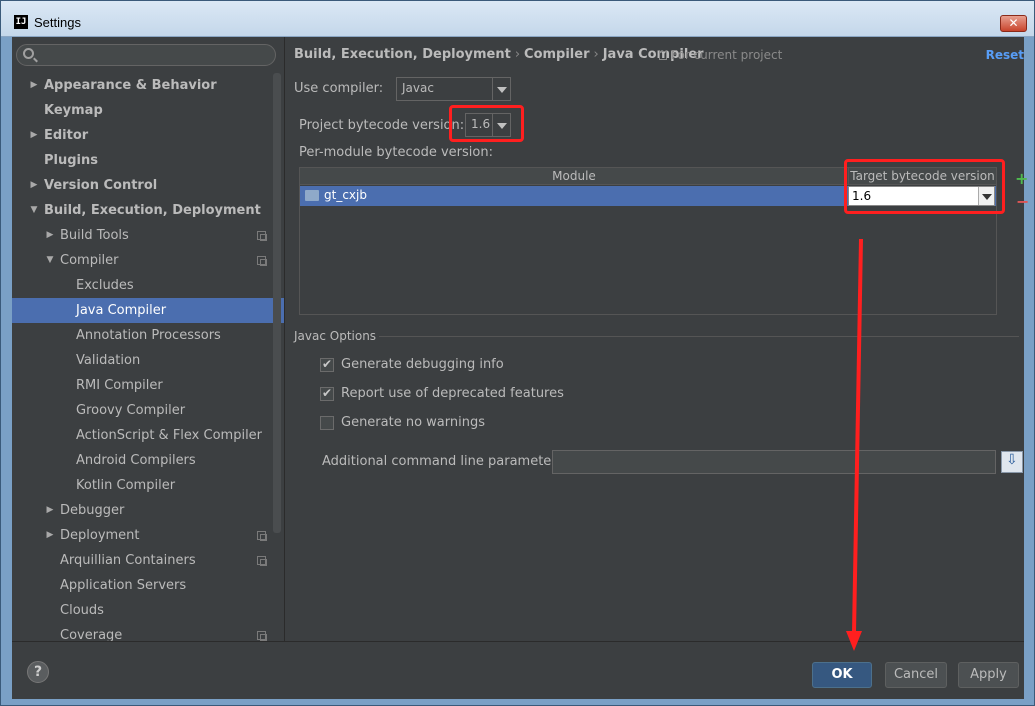 This screenshot has width=1035, height=706. I want to click on column-header-module: Module, so click(574, 176).